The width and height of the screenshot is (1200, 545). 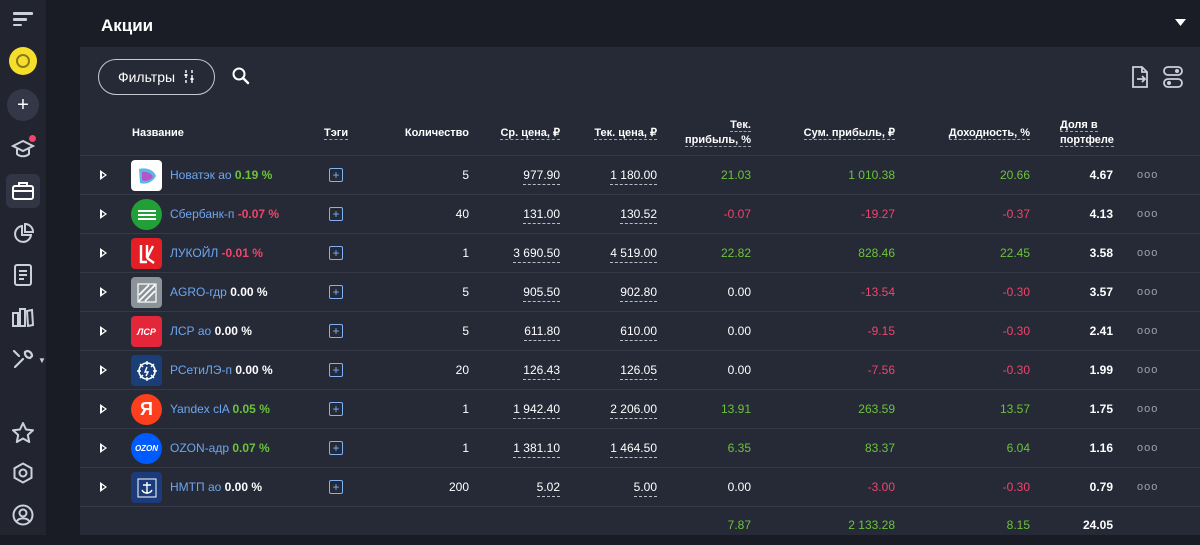 What do you see at coordinates (645, 487) in the screenshot?
I see `current-price: 5.00` at bounding box center [645, 487].